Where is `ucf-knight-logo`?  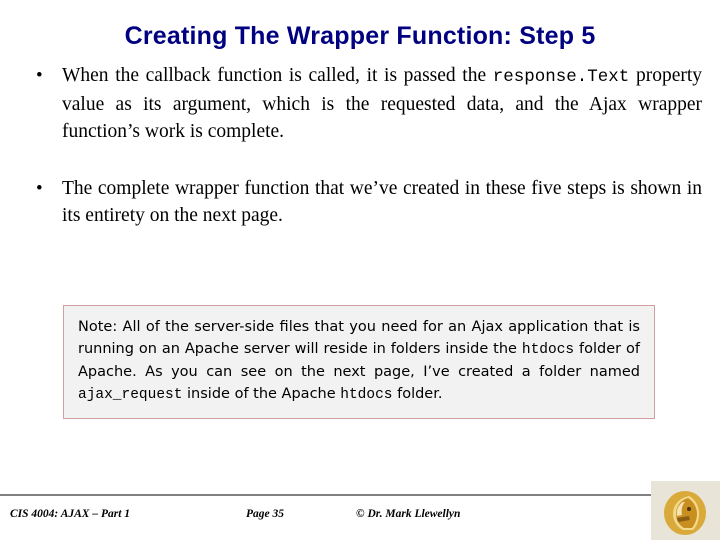
ucf-knight-logo is located at coordinates (685, 510).